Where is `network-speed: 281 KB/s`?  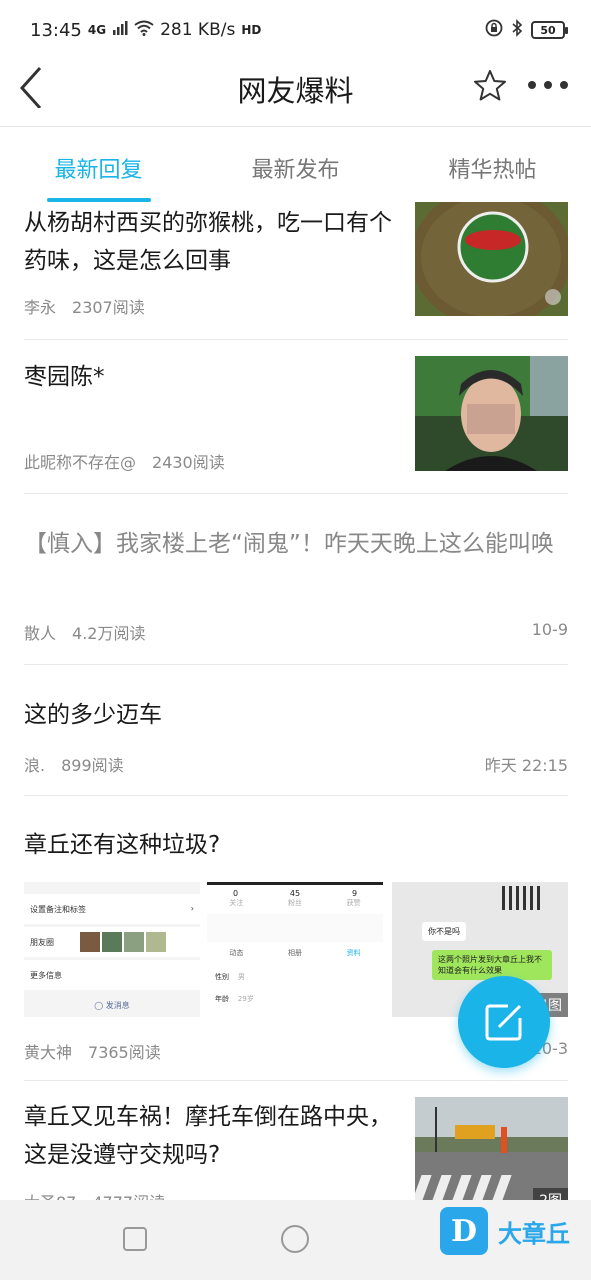 network-speed: 281 KB/s is located at coordinates (198, 30).